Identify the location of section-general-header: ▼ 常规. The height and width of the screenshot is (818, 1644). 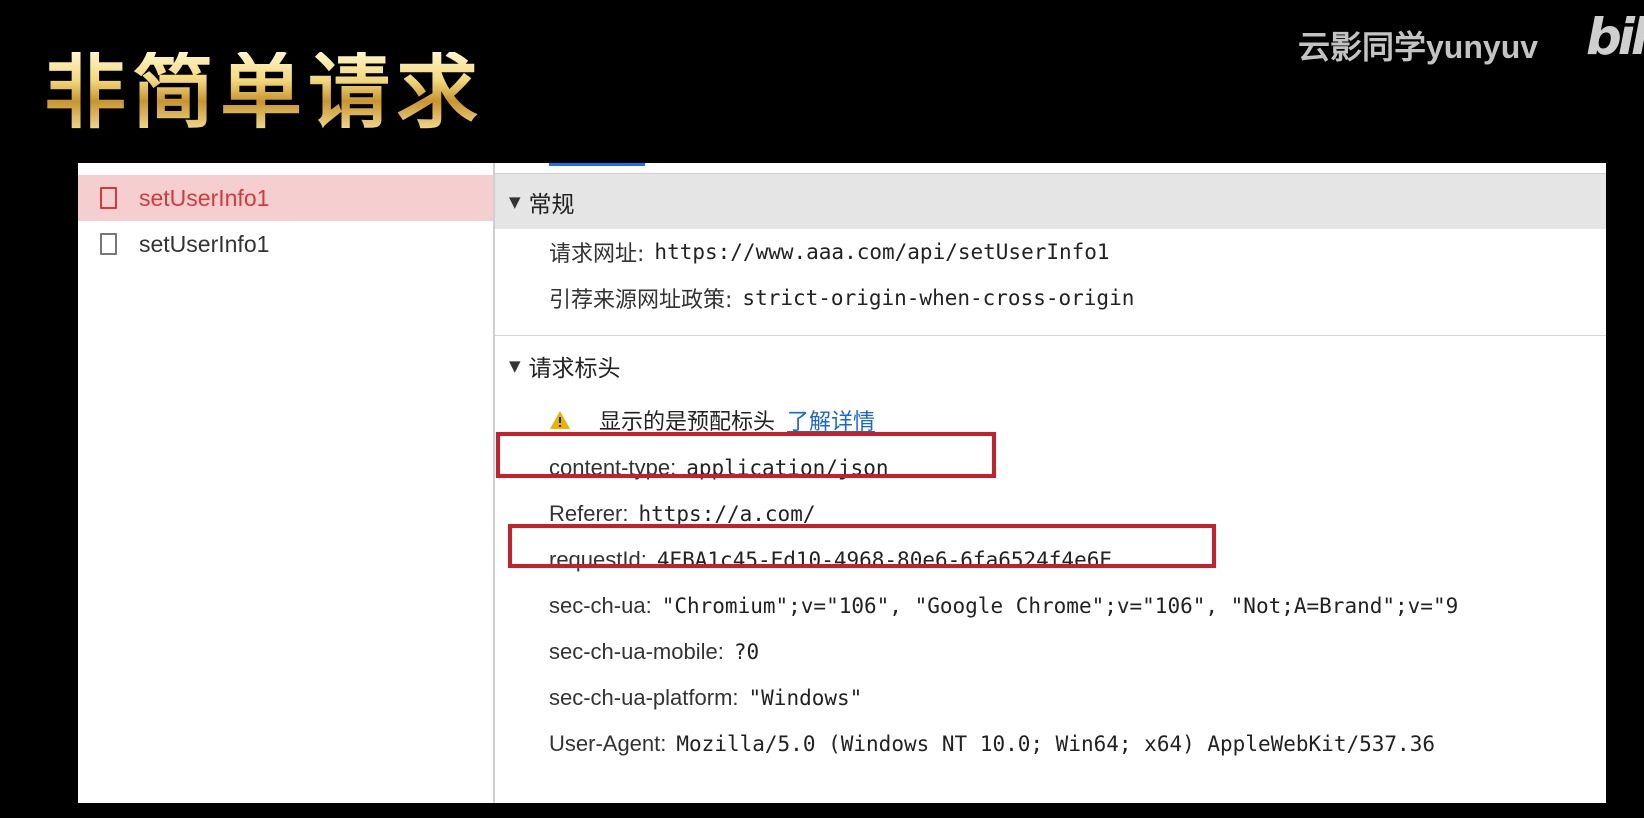
(1050, 201).